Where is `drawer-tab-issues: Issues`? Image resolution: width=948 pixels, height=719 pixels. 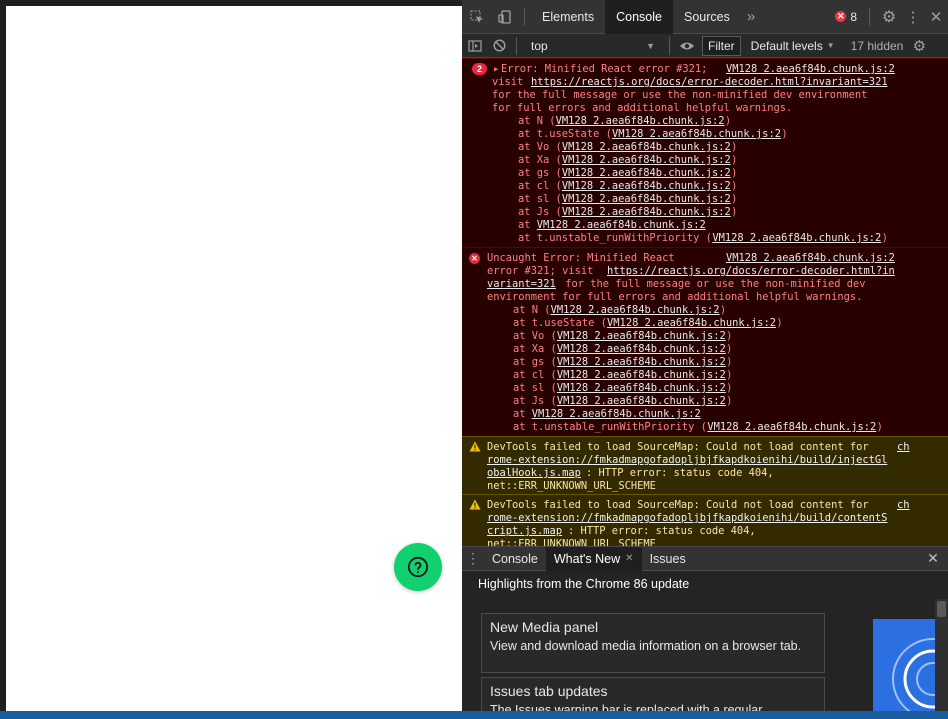
drawer-tab-issues: Issues is located at coordinates (668, 559).